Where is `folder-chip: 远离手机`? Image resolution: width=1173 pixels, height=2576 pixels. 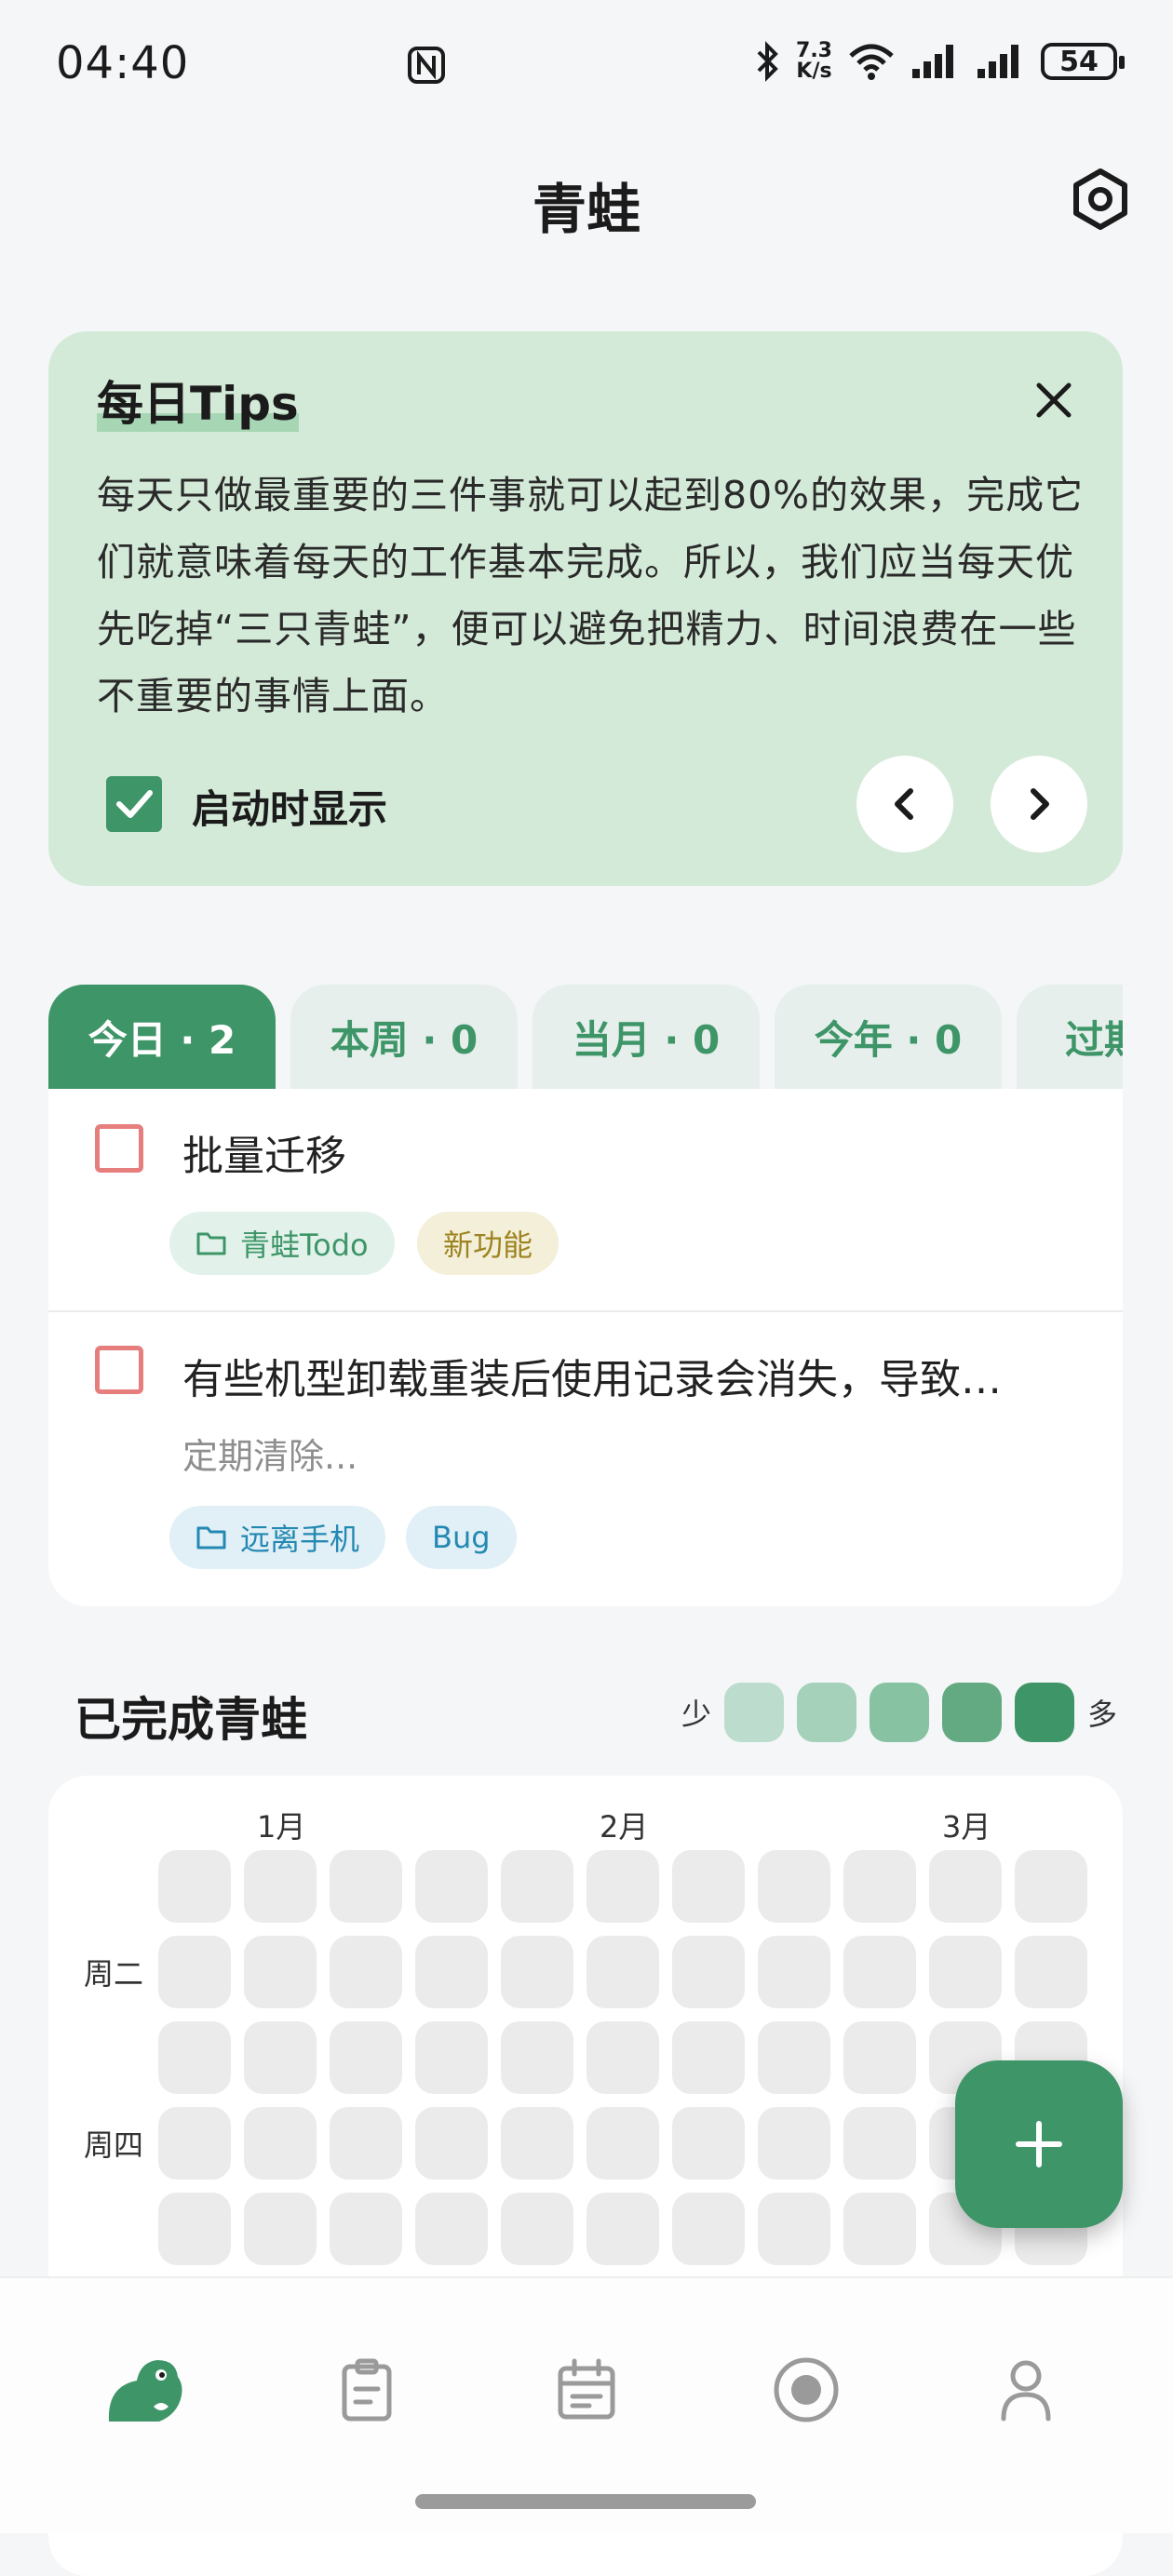 folder-chip: 远离手机 is located at coordinates (277, 1537).